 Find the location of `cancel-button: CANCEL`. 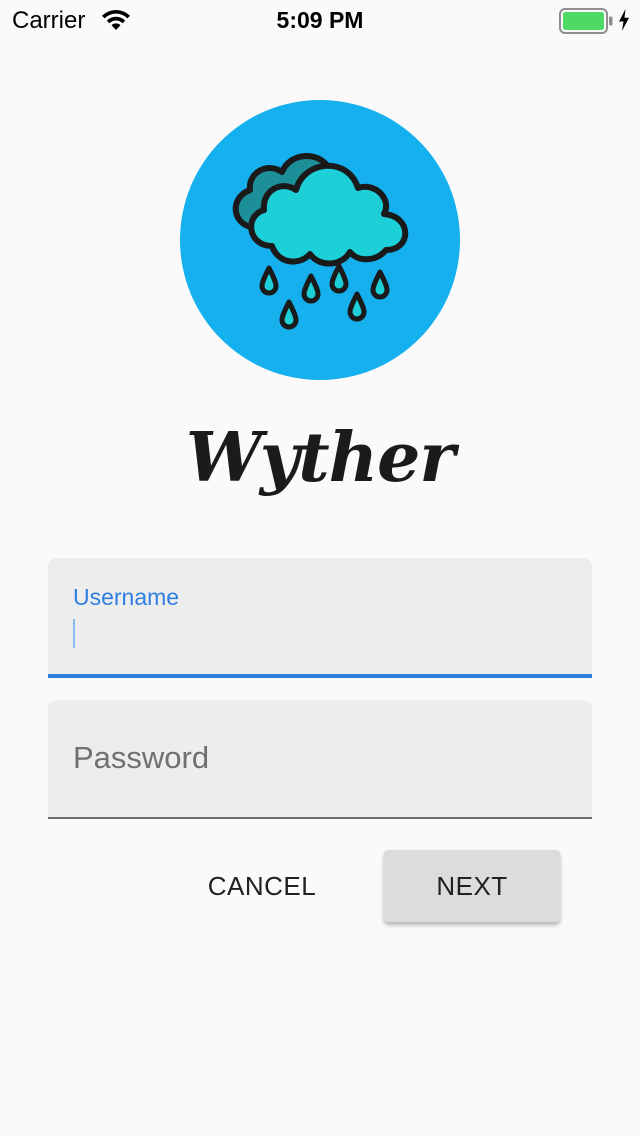

cancel-button: CANCEL is located at coordinates (262, 886).